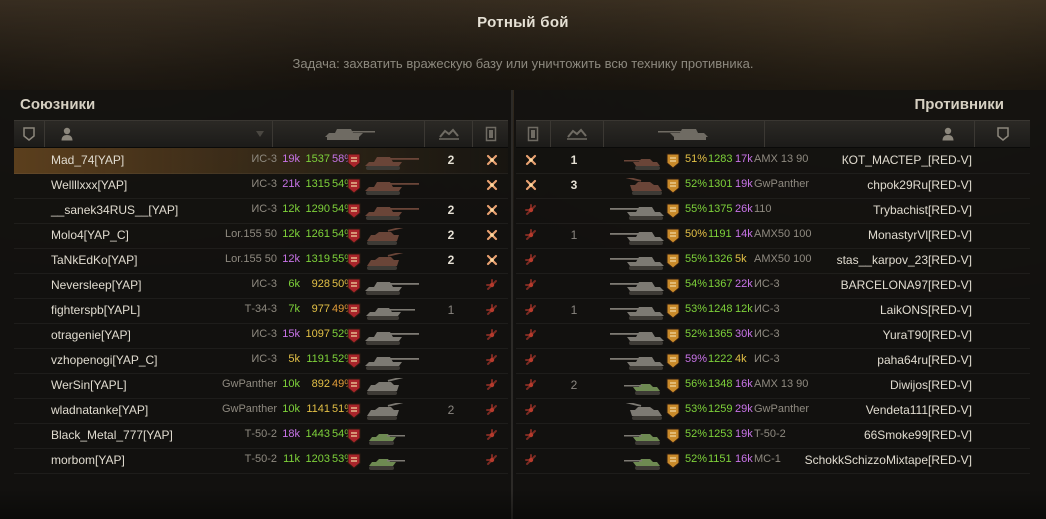  What do you see at coordinates (317, 334) in the screenshot?
I see `wn8-rating: 1097` at bounding box center [317, 334].